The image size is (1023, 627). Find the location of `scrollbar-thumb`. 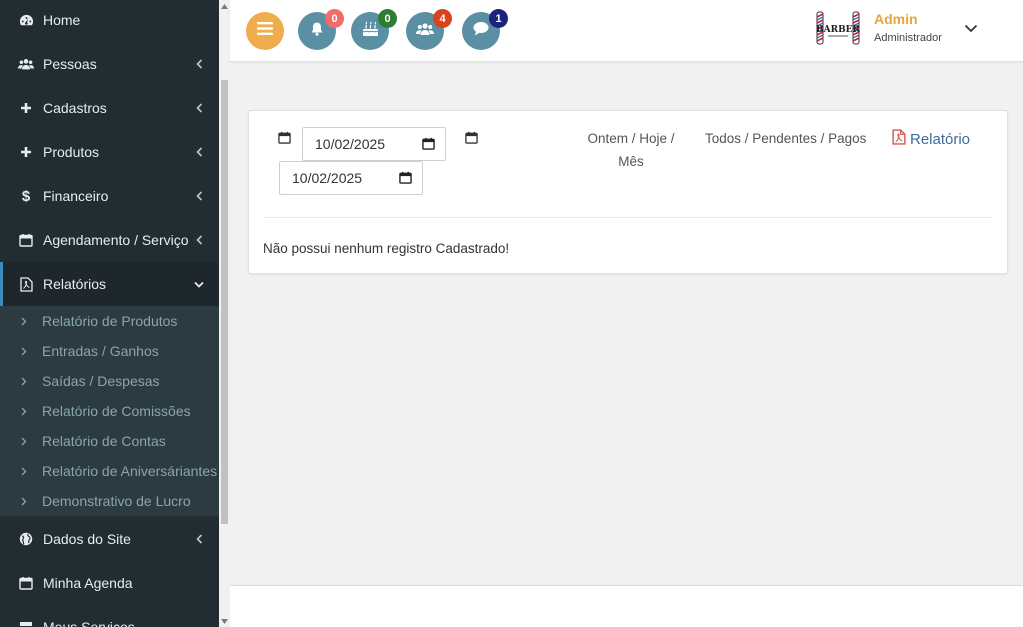

scrollbar-thumb is located at coordinates (224, 302).